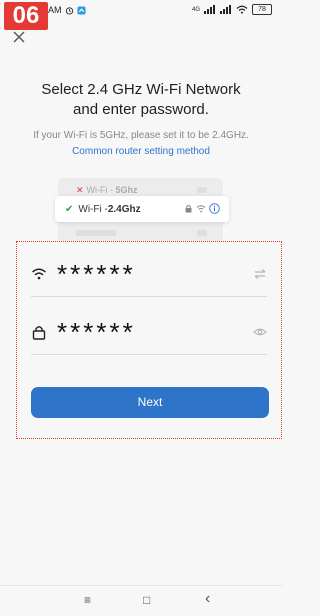 This screenshot has width=320, height=616. I want to click on router-setting-link: Common router setting method, so click(141, 151).